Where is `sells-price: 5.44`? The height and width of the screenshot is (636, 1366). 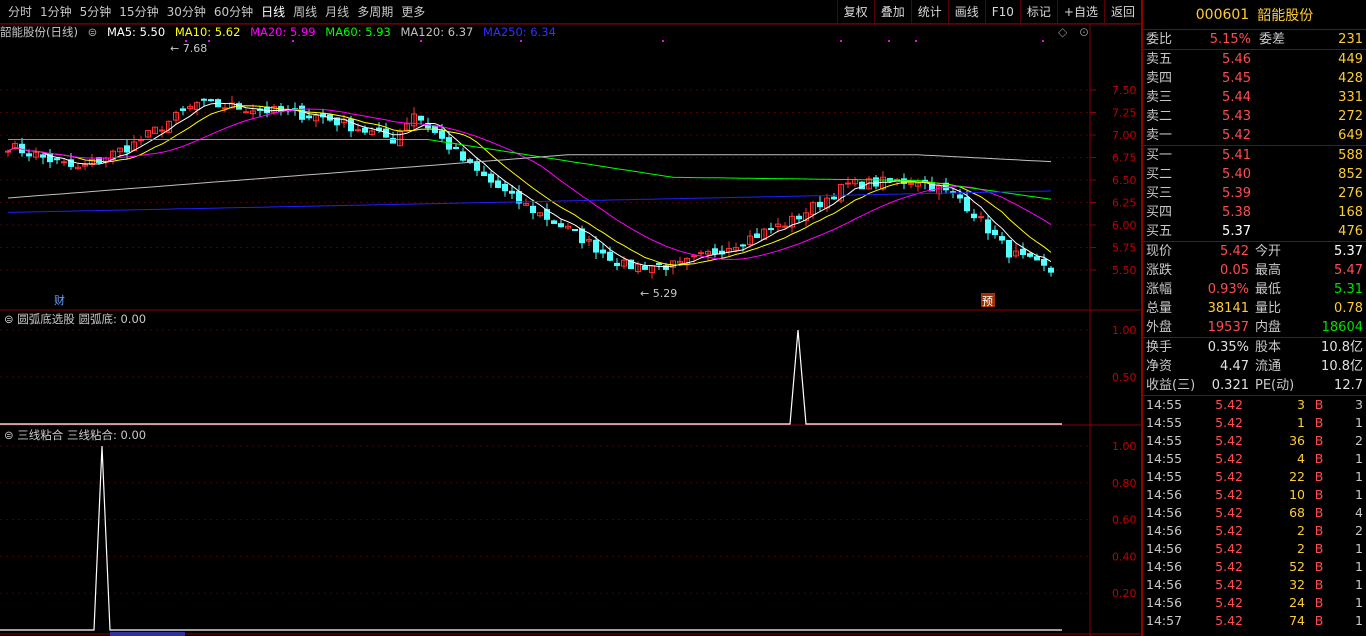 sells-price: 5.44 is located at coordinates (1236, 97).